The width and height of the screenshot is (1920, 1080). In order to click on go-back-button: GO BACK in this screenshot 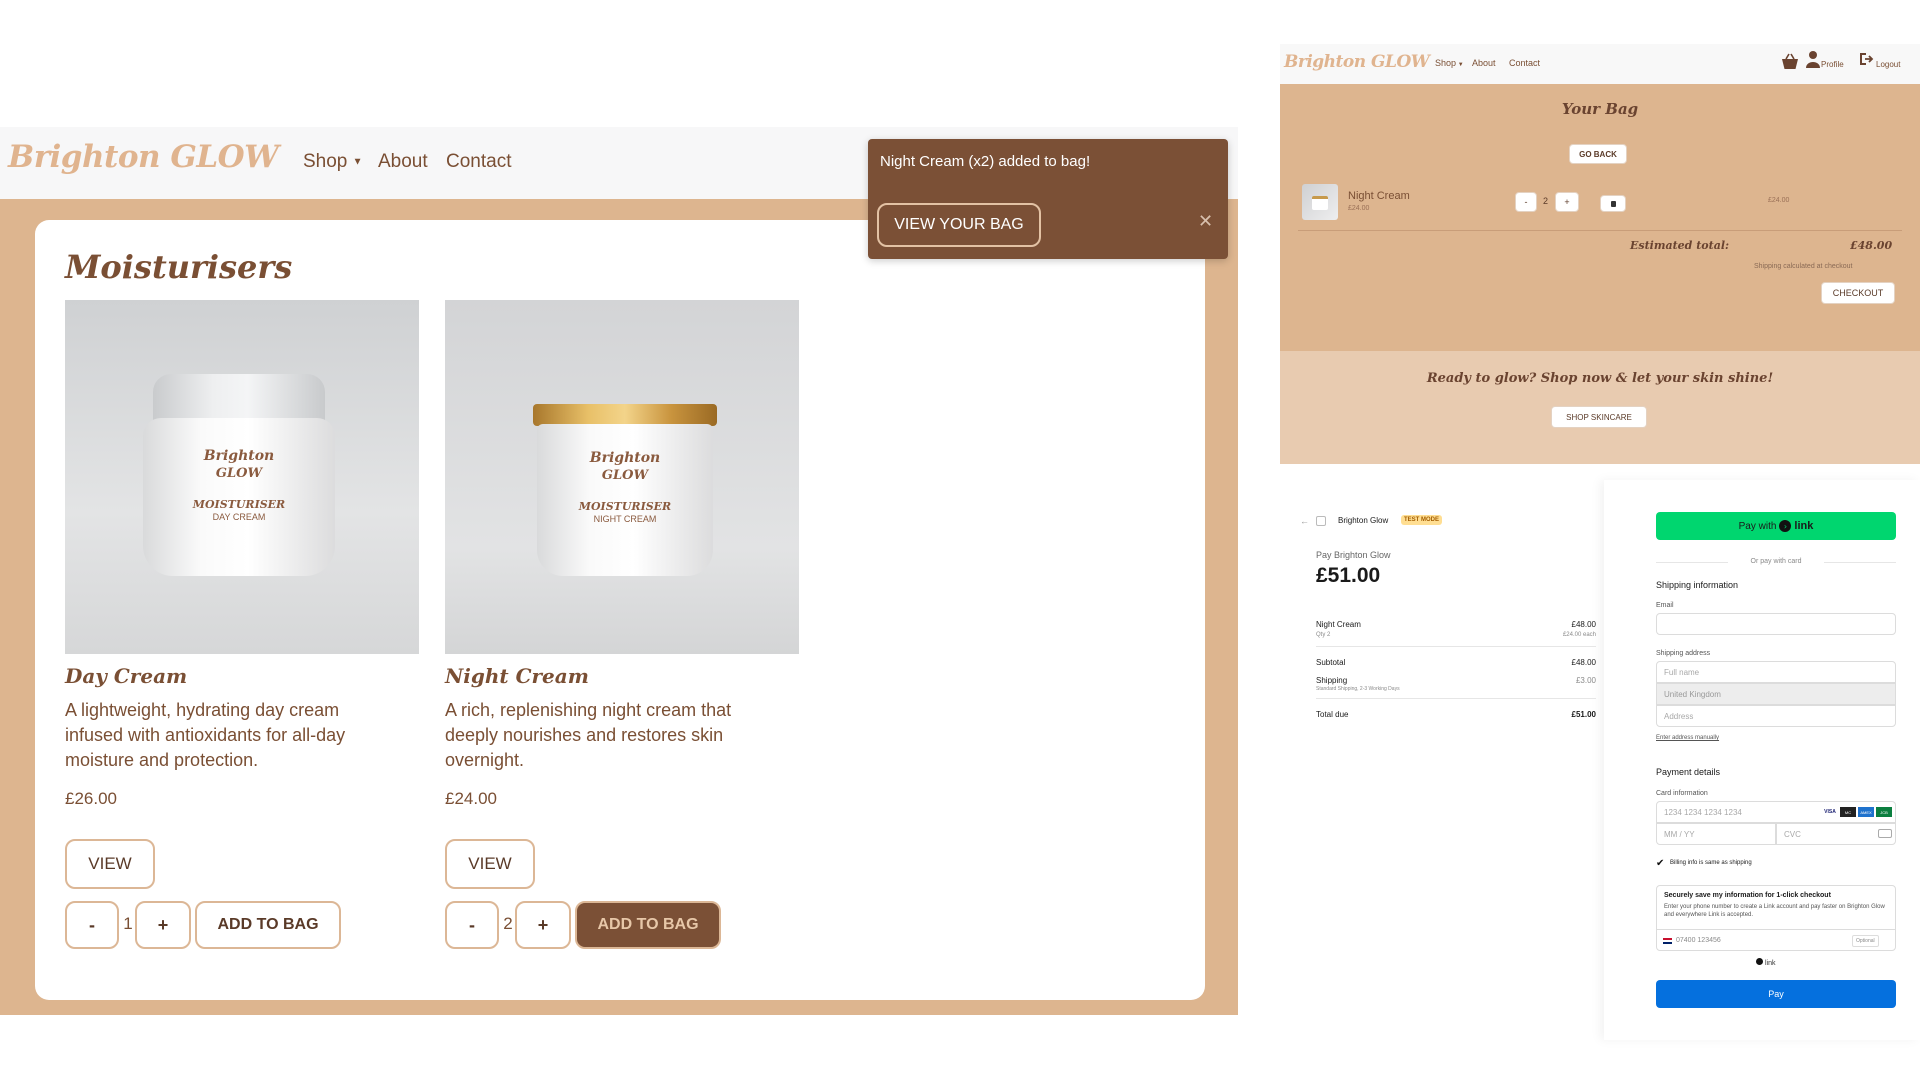, I will do `click(1598, 154)`.